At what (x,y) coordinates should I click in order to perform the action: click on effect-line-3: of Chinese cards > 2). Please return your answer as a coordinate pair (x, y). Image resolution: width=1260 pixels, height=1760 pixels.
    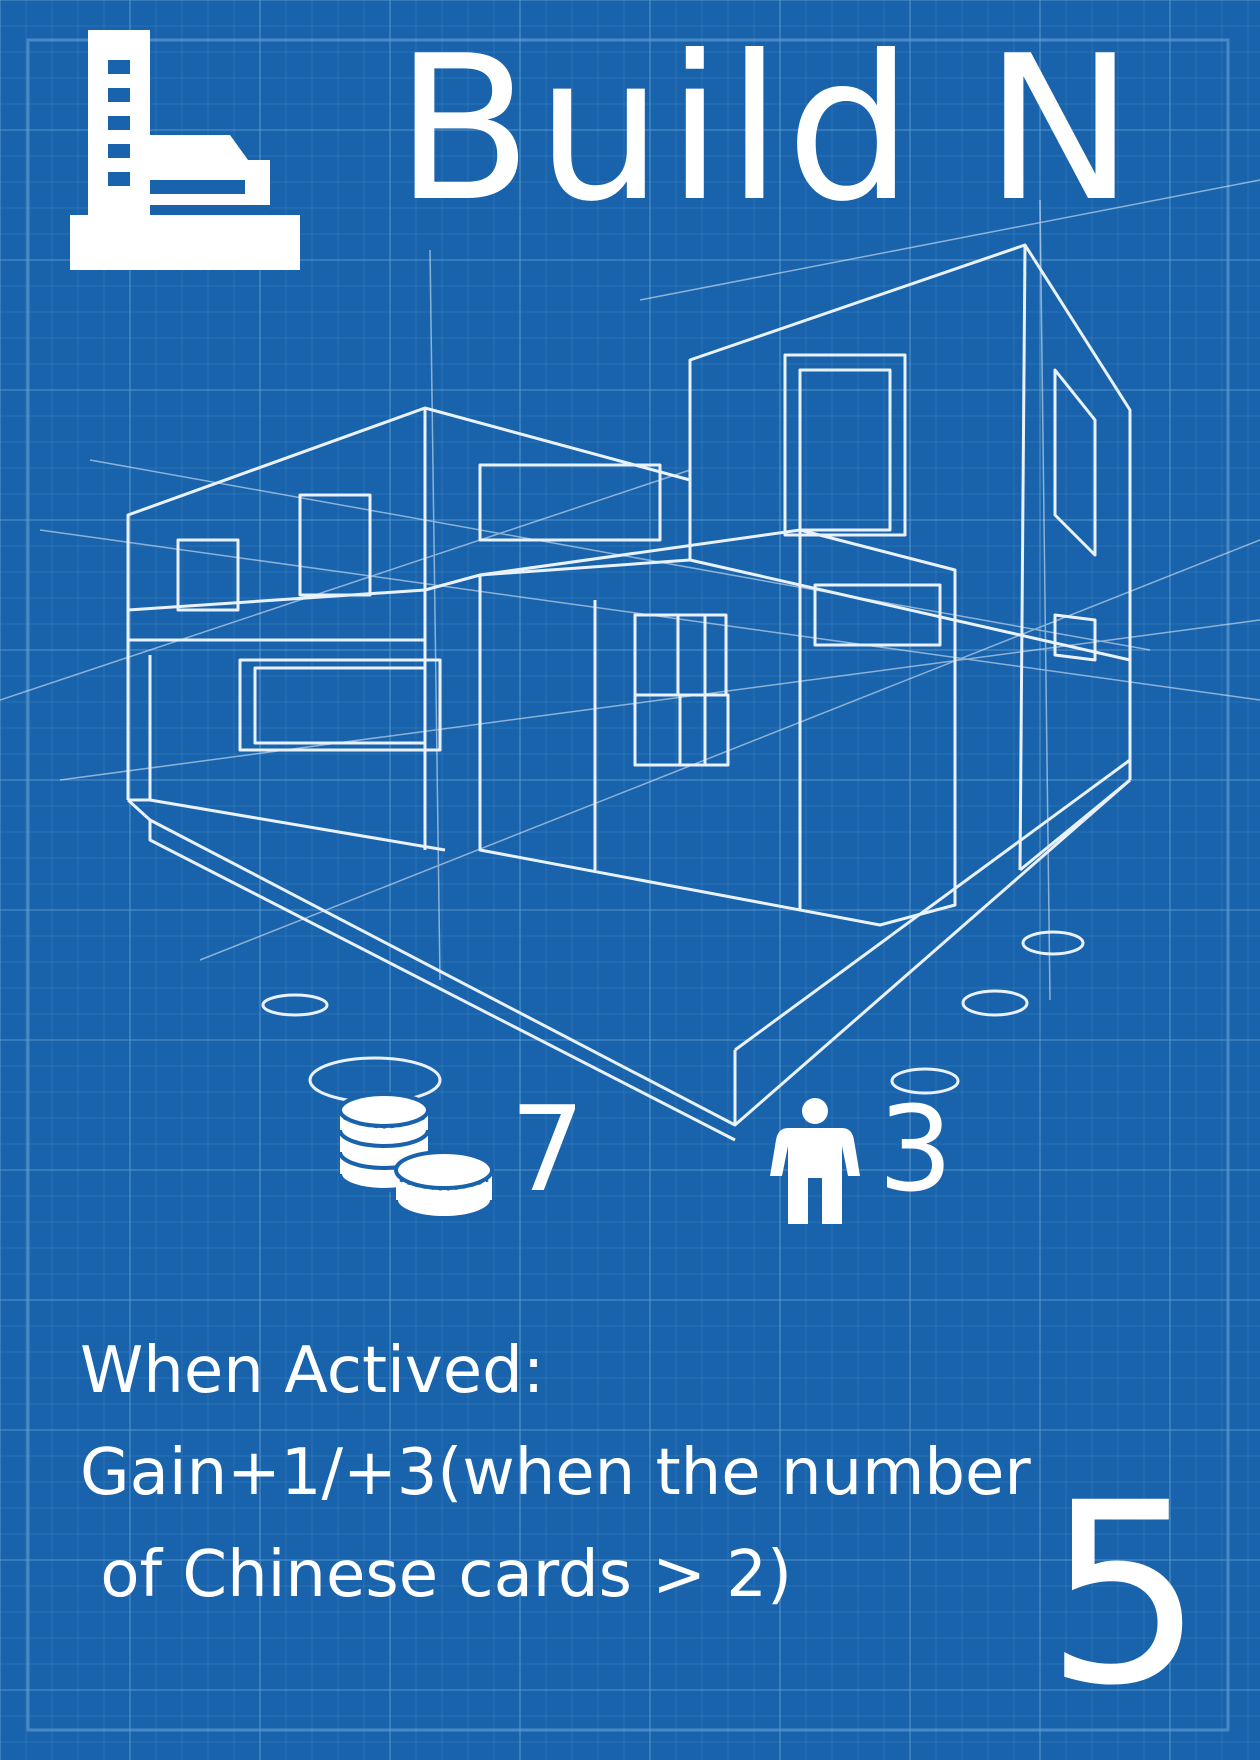
    Looking at the image, I should click on (436, 1575).